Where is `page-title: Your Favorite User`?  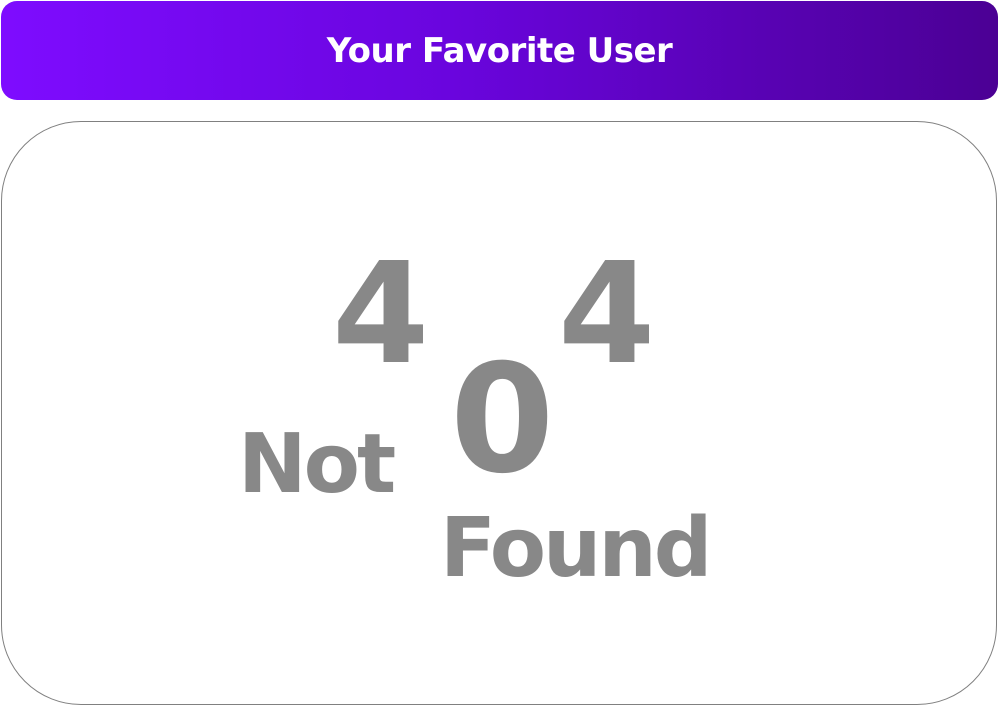 page-title: Your Favorite User is located at coordinates (499, 50).